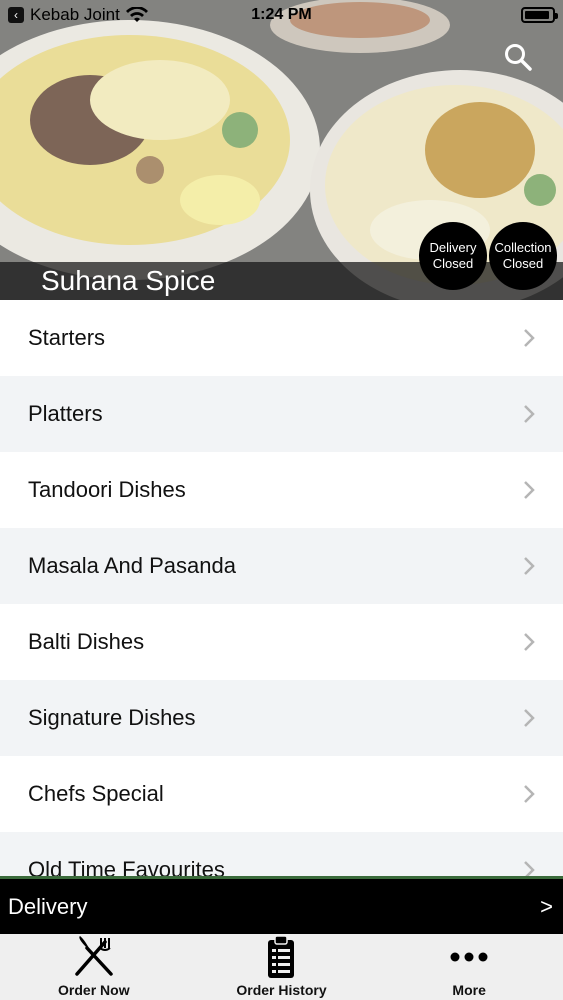 This screenshot has height=1000, width=563. What do you see at coordinates (96, 793) in the screenshot?
I see `menu-item-label: Chefs Special` at bounding box center [96, 793].